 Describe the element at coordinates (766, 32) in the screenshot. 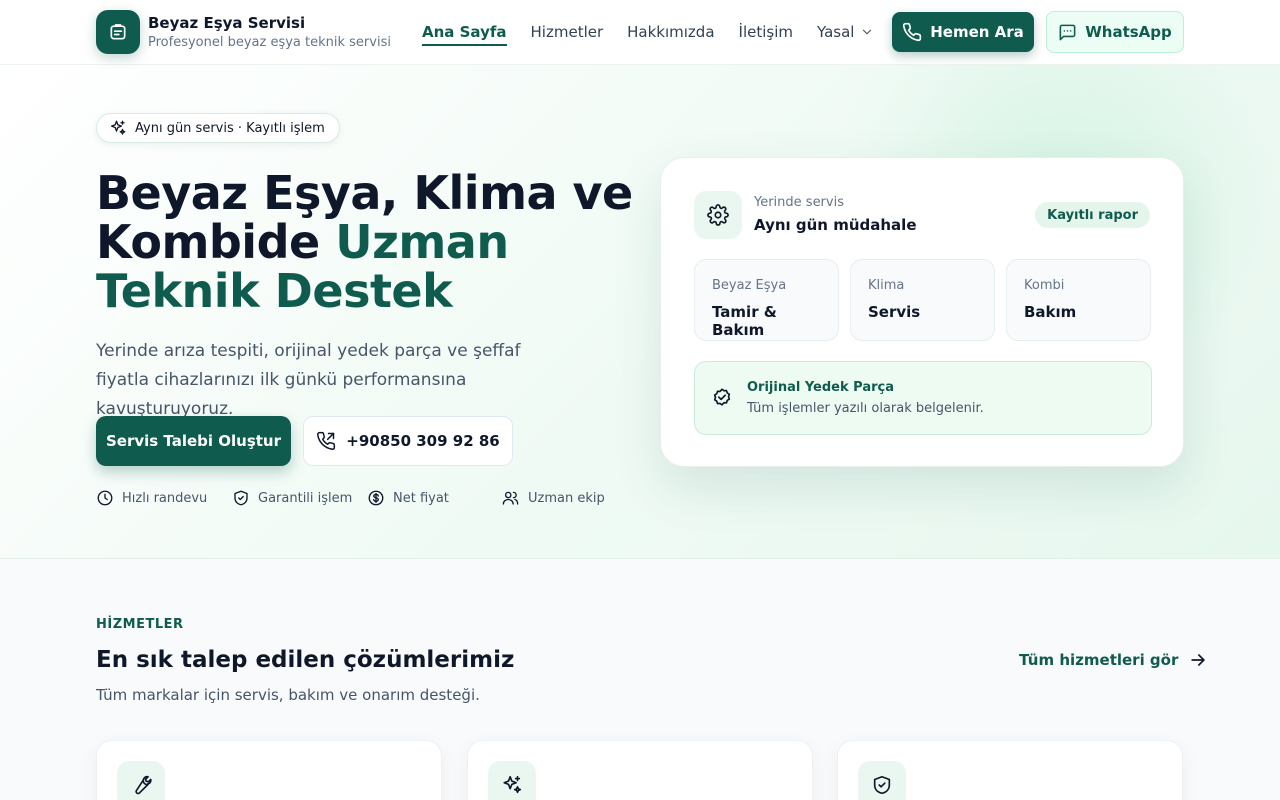

I see `nav-item-contact: İletişim` at that location.